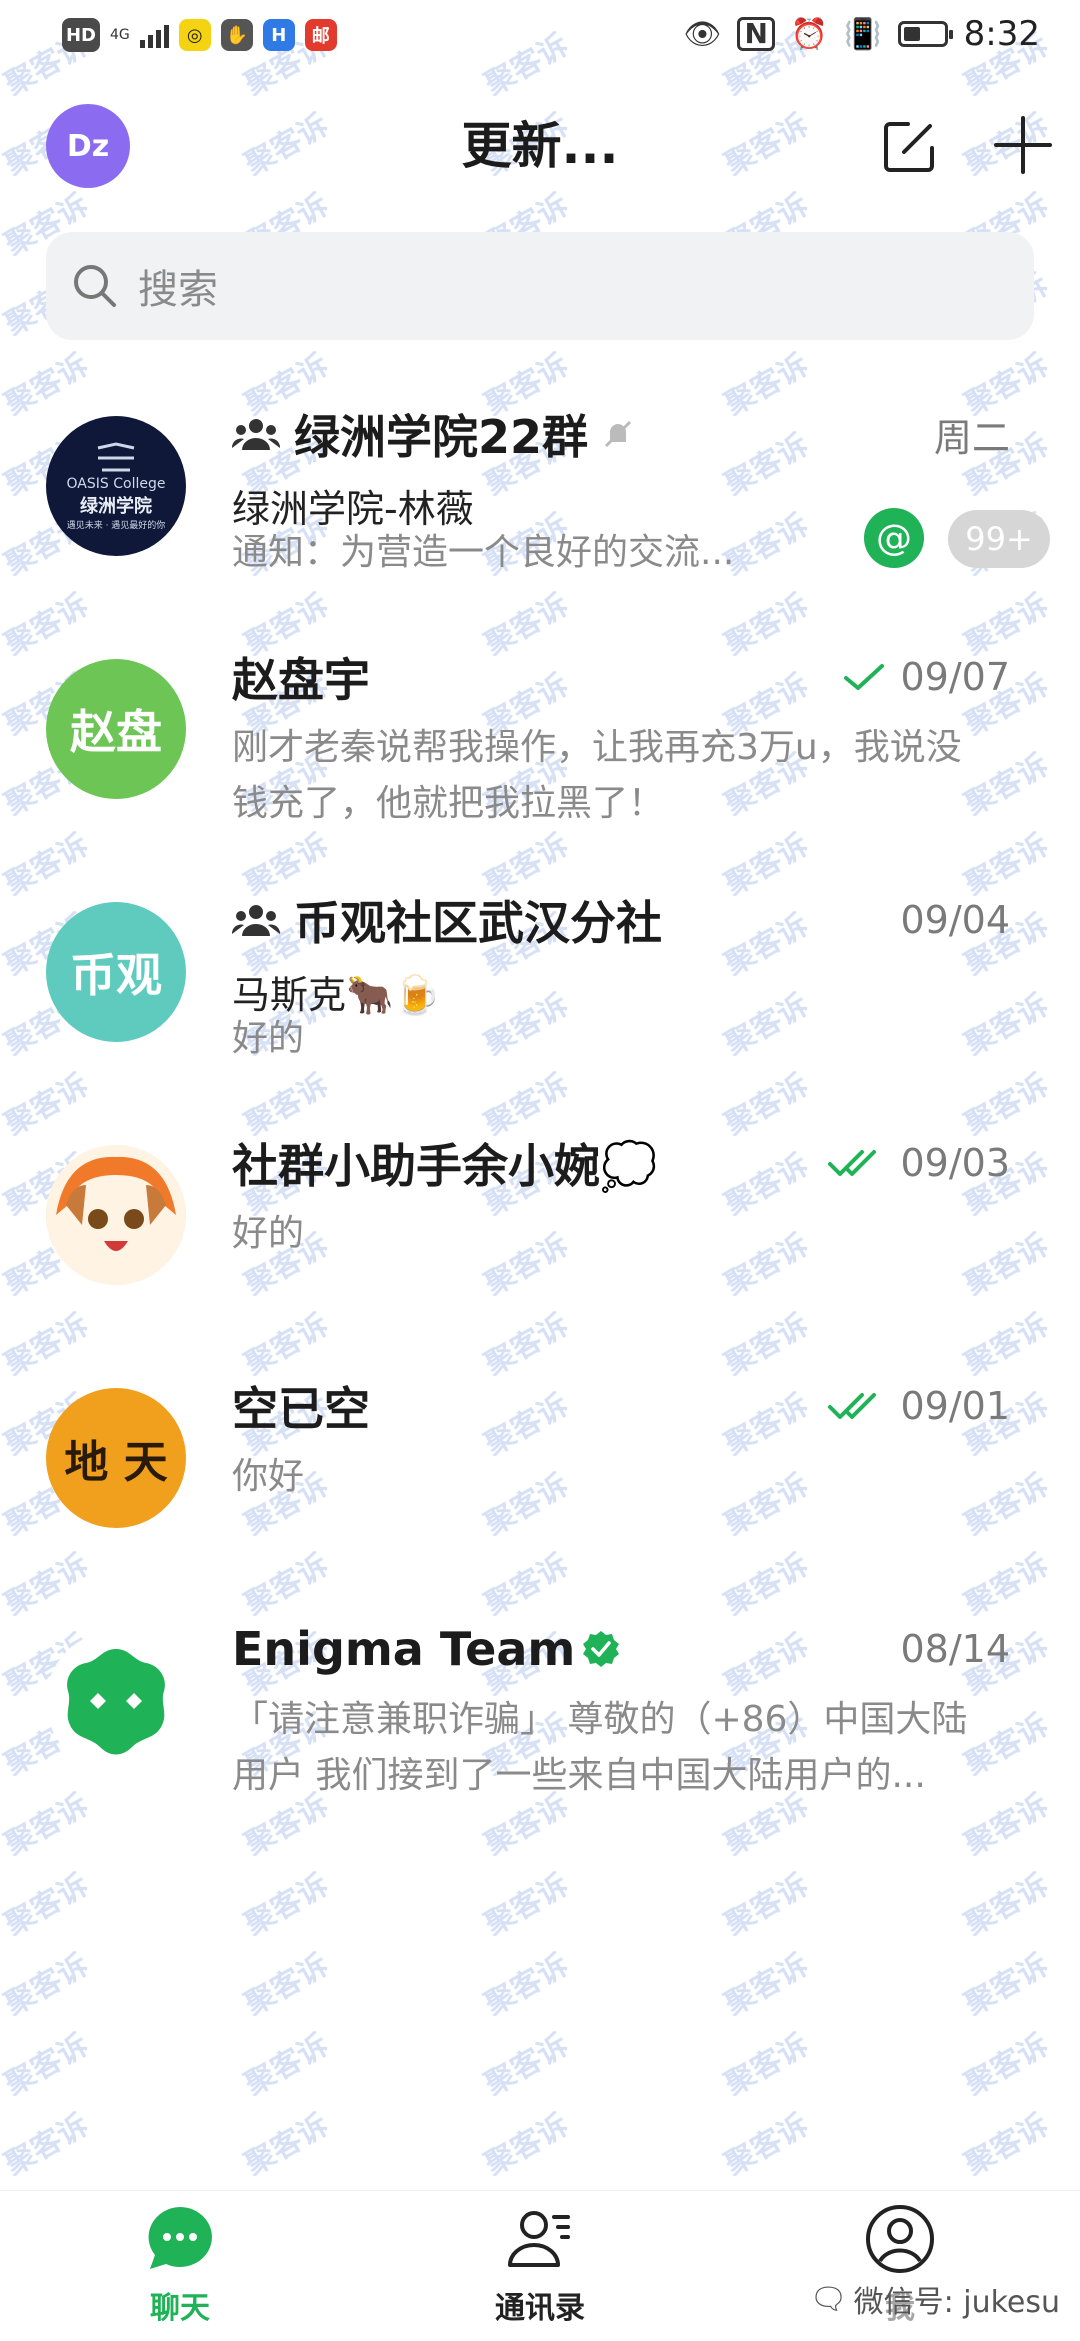  I want to click on app-notification-icon: ◎, so click(194, 35).